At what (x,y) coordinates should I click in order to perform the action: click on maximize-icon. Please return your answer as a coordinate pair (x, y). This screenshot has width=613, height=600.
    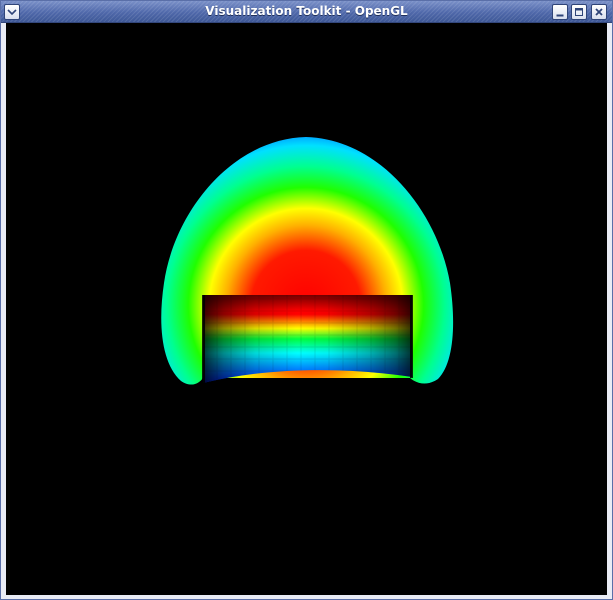
    Looking at the image, I should click on (579, 12).